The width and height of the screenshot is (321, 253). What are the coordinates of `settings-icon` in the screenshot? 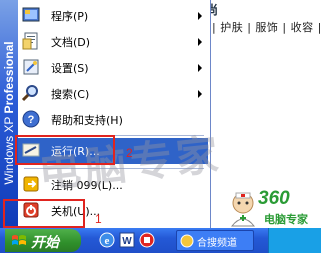 It's located at (31, 67).